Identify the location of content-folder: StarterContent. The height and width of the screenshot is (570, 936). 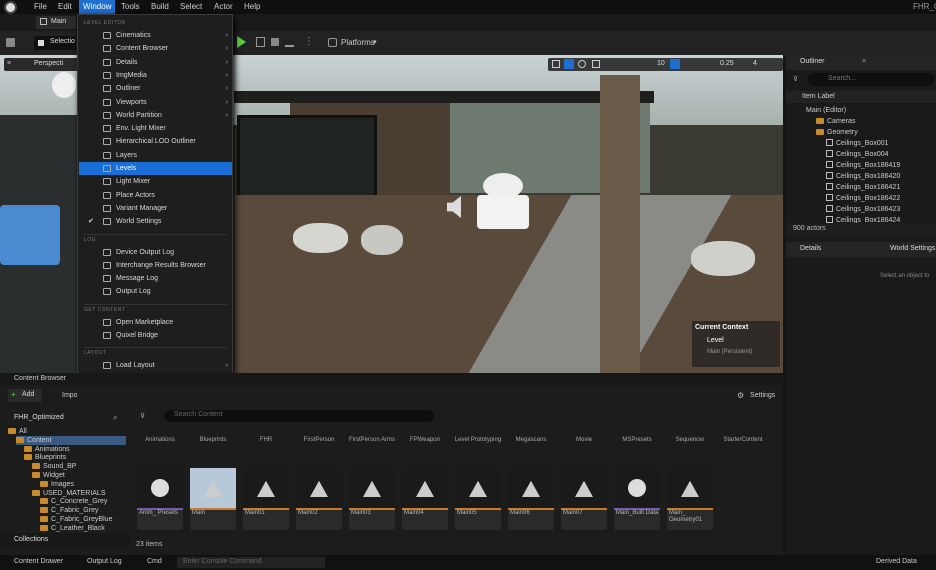
(743, 440).